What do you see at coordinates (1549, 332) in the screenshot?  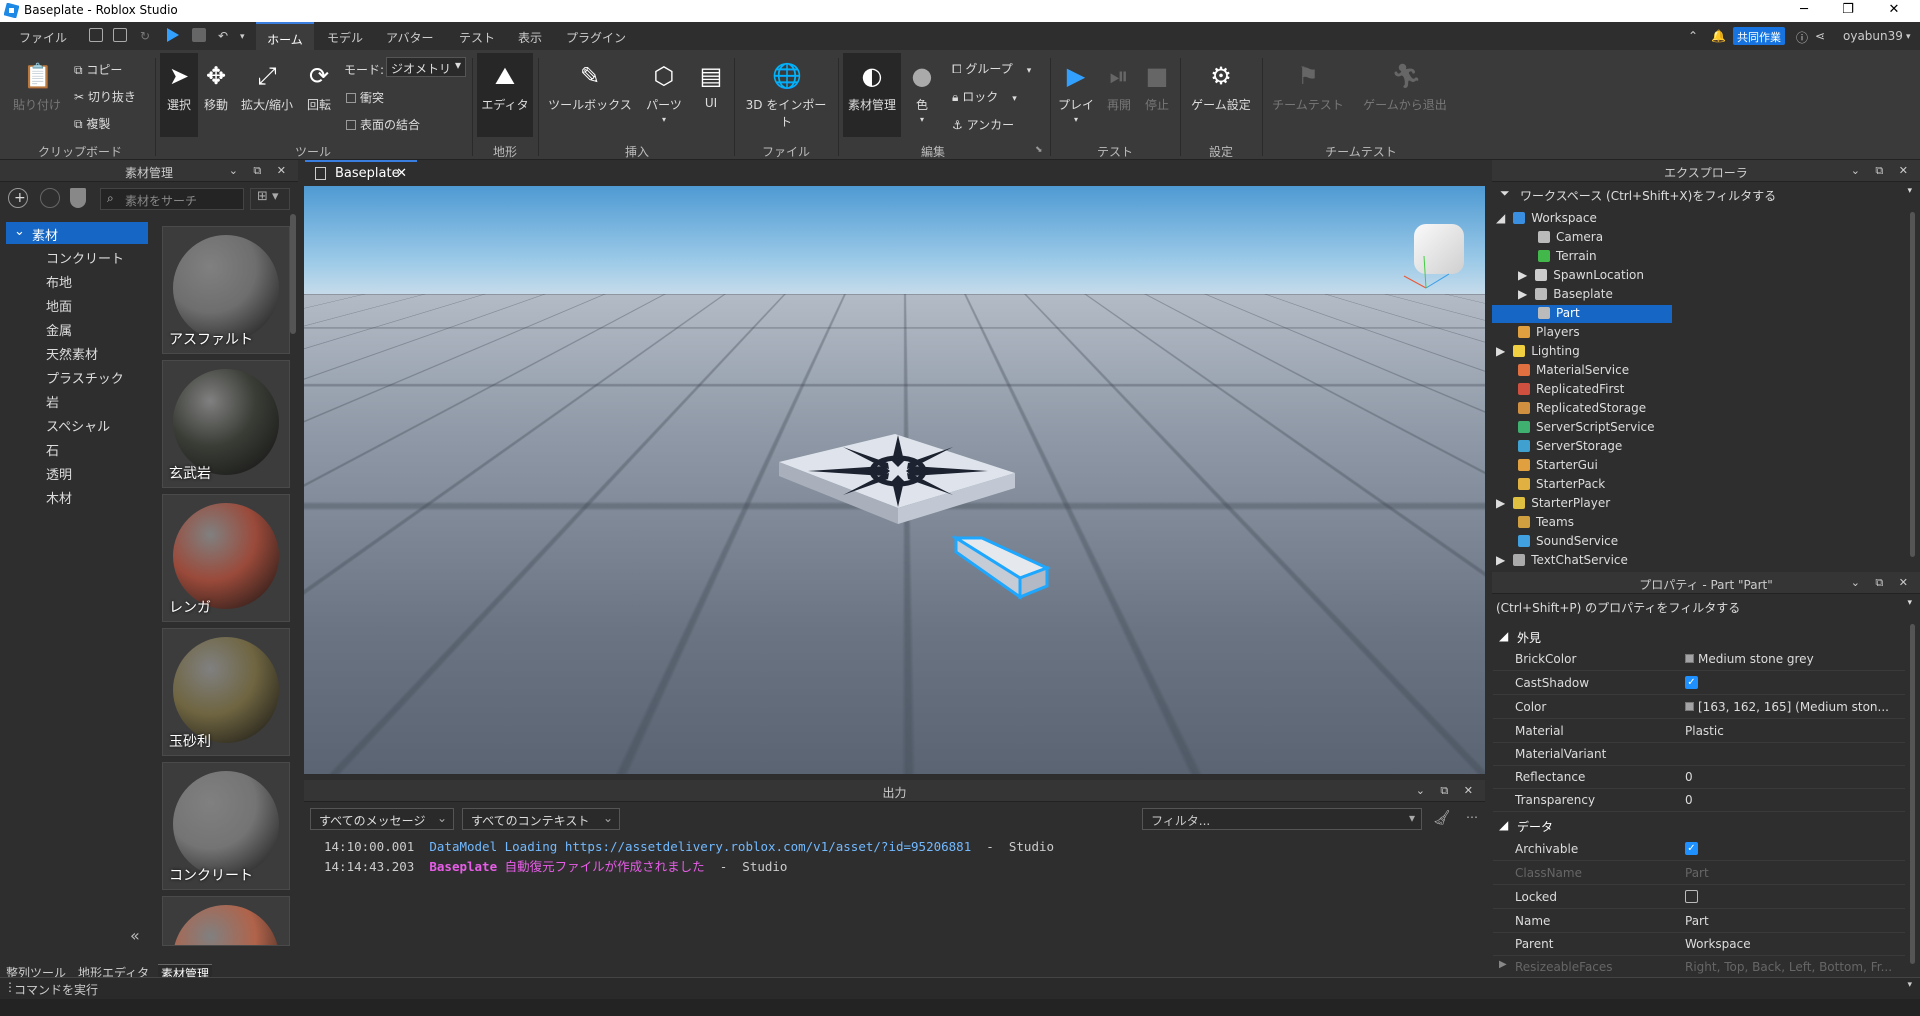 I see `explorer-item-players: Players` at bounding box center [1549, 332].